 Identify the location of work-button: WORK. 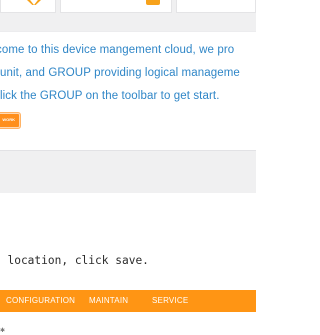
(10, 120).